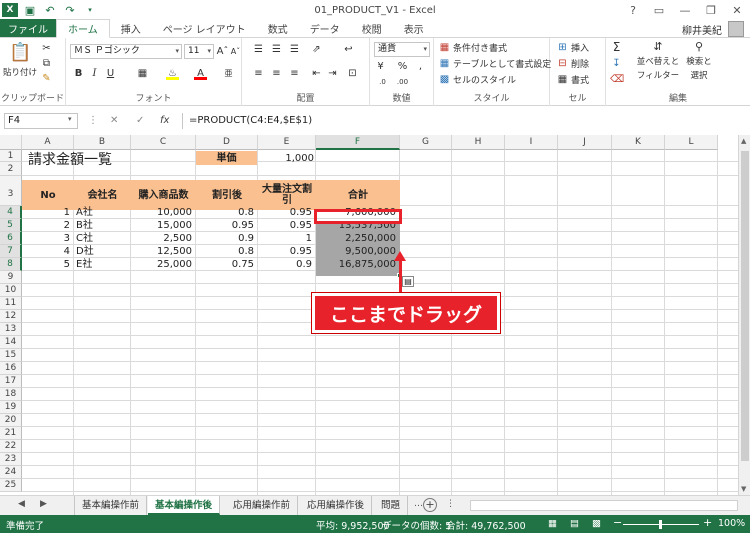 Image resolution: width=750 pixels, height=533 pixels. What do you see at coordinates (316, 49) in the screenshot?
I see `orientation-button: ⇗` at bounding box center [316, 49].